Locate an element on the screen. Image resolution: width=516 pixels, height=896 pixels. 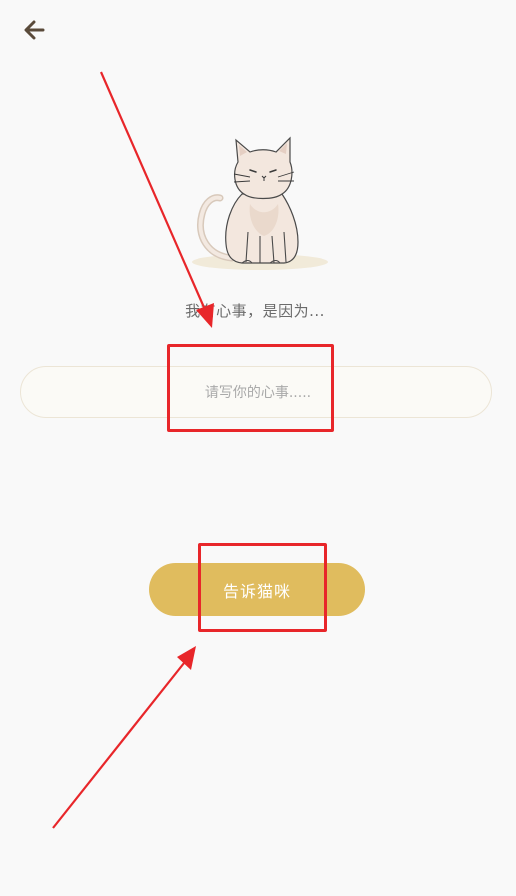
sitting-cat-icon is located at coordinates (260, 203).